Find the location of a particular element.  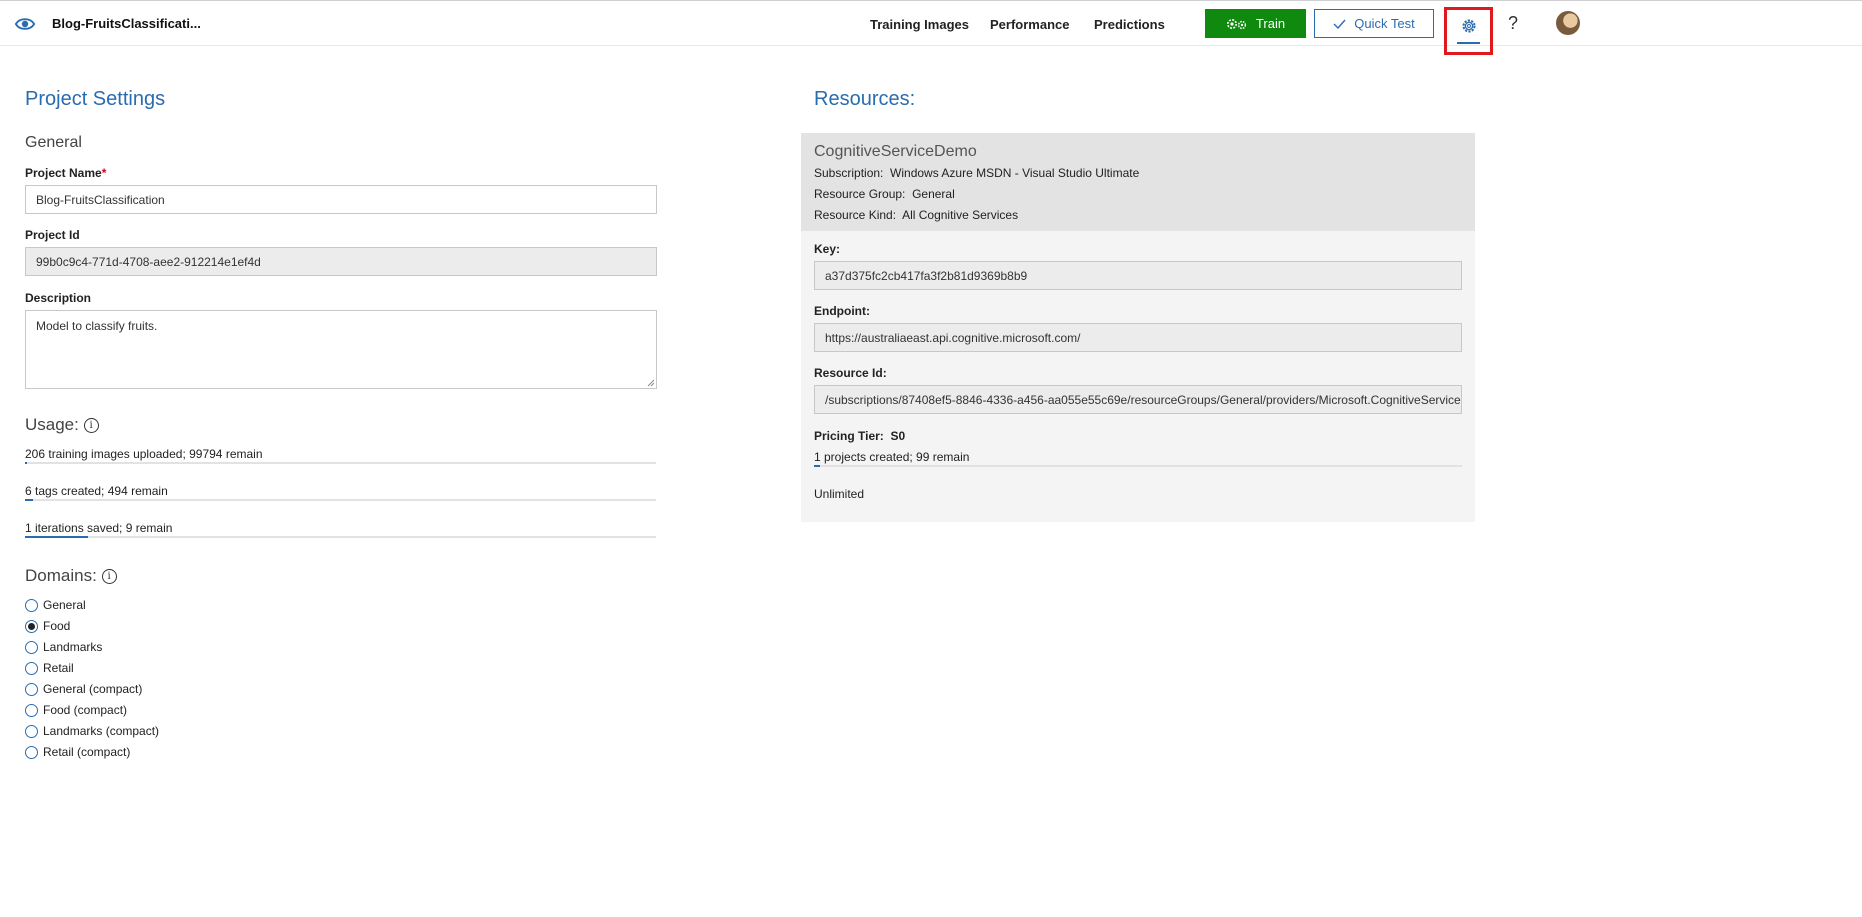

usage-iterations-bar is located at coordinates (340, 537).